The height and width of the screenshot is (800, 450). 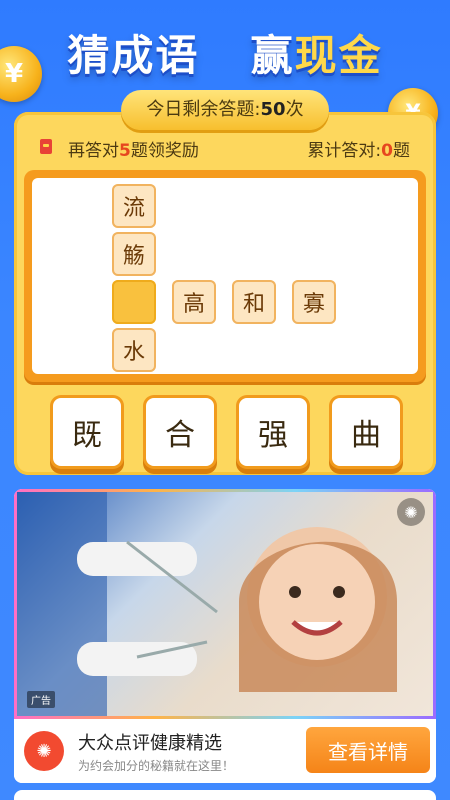 What do you see at coordinates (180, 432) in the screenshot?
I see `choice-button: 合` at bounding box center [180, 432].